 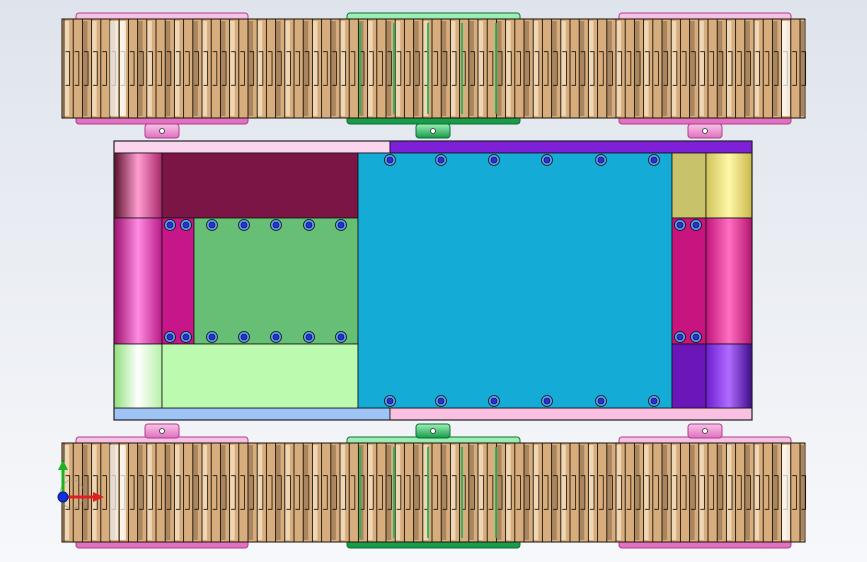 What do you see at coordinates (252, 414) in the screenshot?
I see `bottom-rail-left` at bounding box center [252, 414].